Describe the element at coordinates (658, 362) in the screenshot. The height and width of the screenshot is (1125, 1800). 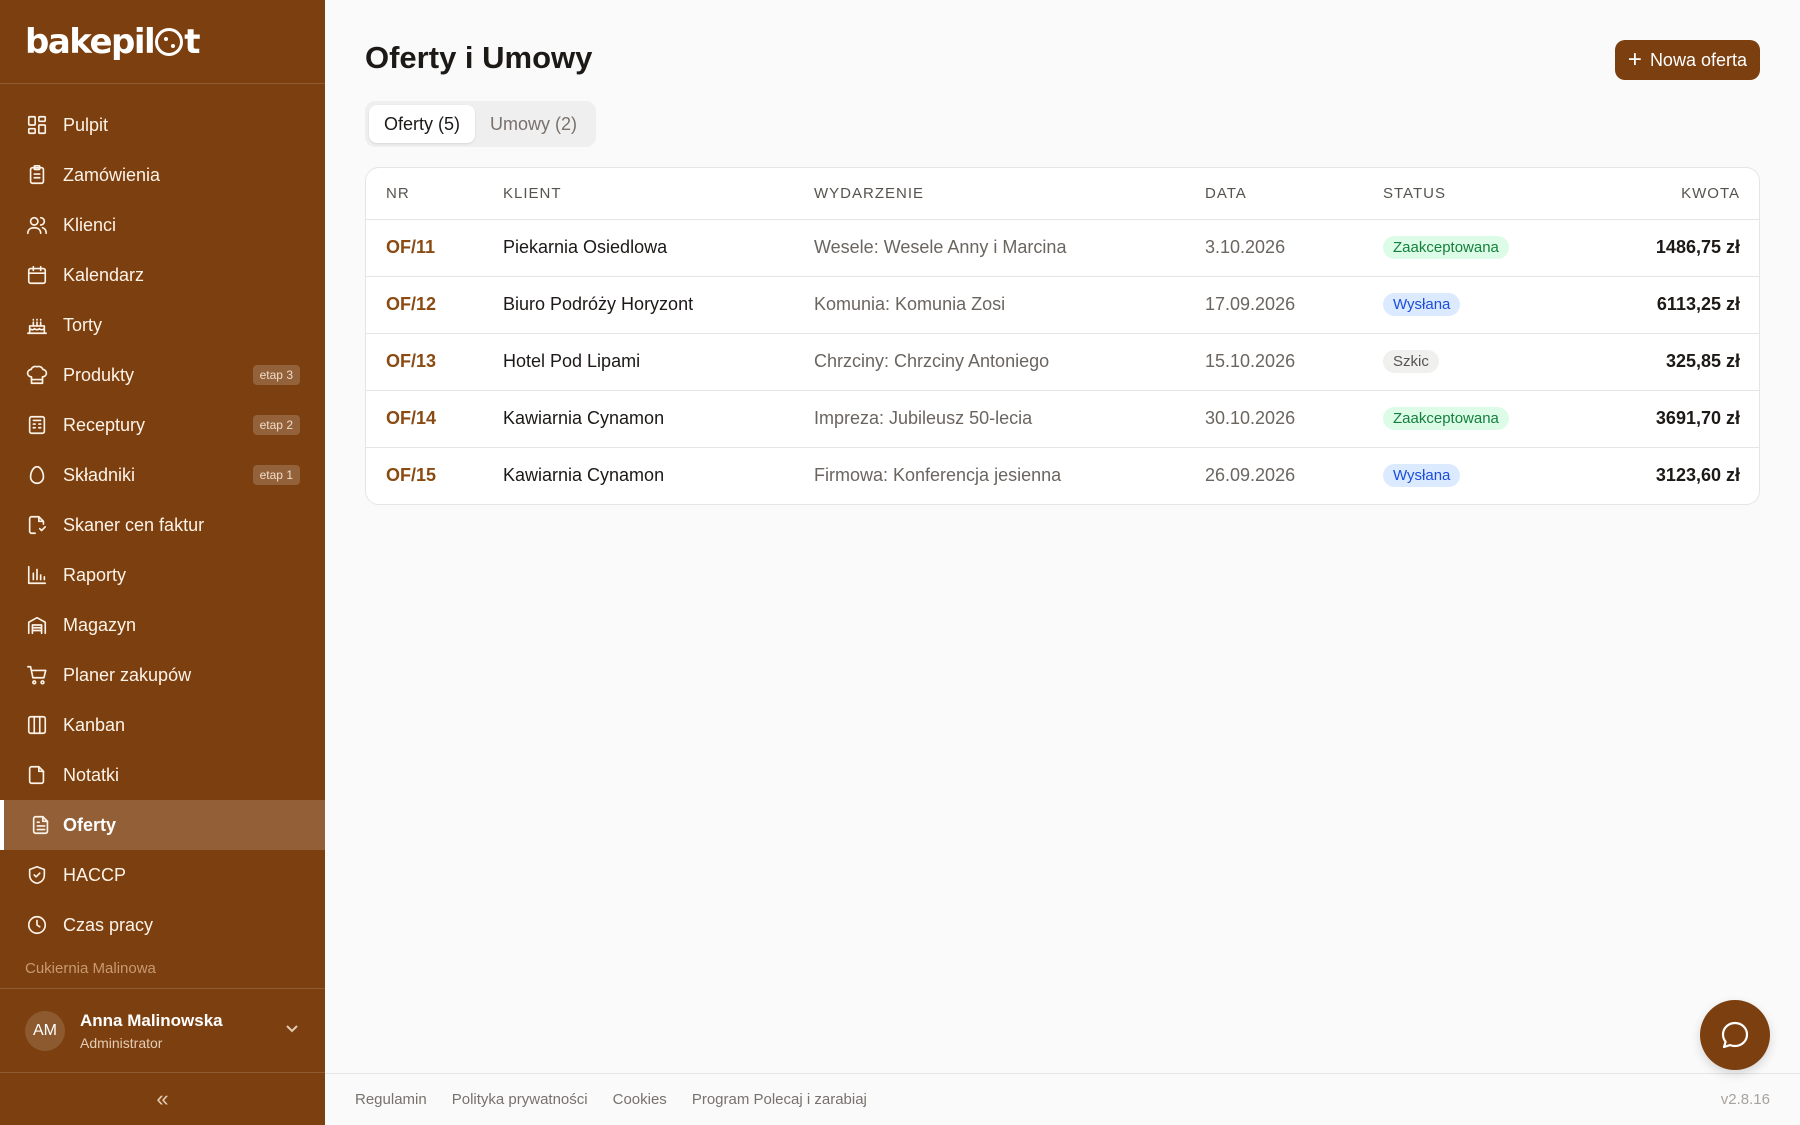
I see `client-name: Hotel Pod Lipami` at that location.